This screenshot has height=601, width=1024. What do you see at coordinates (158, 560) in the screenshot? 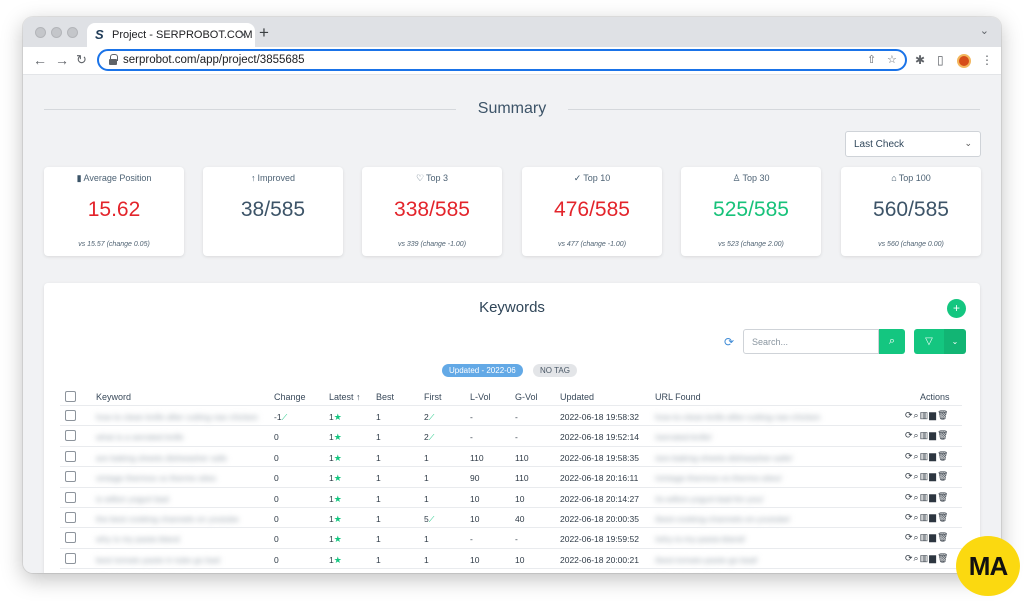
I see `keyword-cell: best tomato paste in tube go bad` at bounding box center [158, 560].